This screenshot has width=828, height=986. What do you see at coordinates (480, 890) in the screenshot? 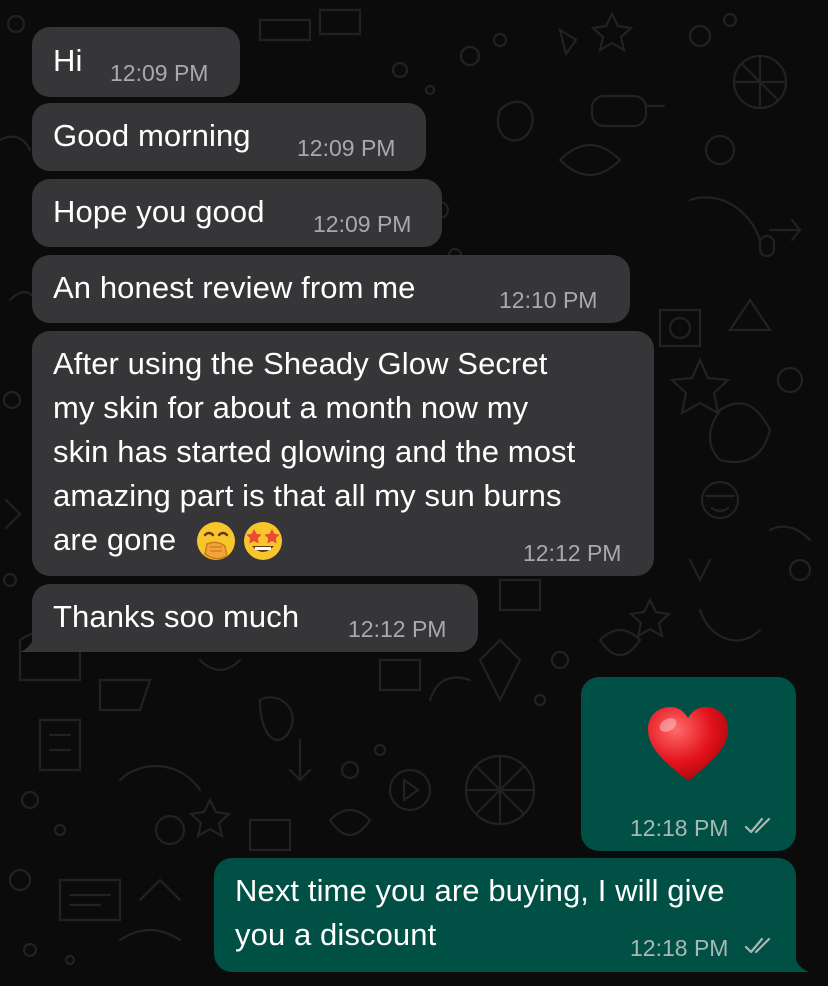
I see `message-line: Next time you are buying, I will give` at bounding box center [480, 890].